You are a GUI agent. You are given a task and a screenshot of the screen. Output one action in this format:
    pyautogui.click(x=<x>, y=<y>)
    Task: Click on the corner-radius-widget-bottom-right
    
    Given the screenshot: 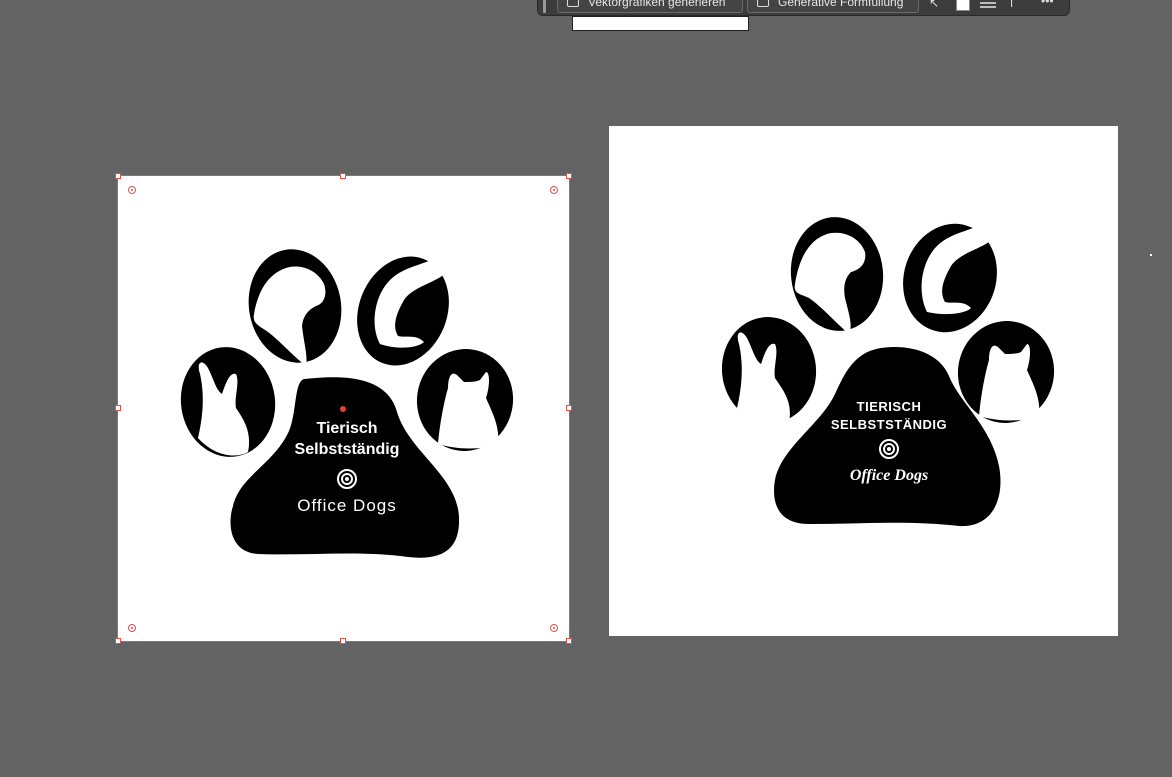 What is the action you would take?
    pyautogui.click(x=554, y=628)
    